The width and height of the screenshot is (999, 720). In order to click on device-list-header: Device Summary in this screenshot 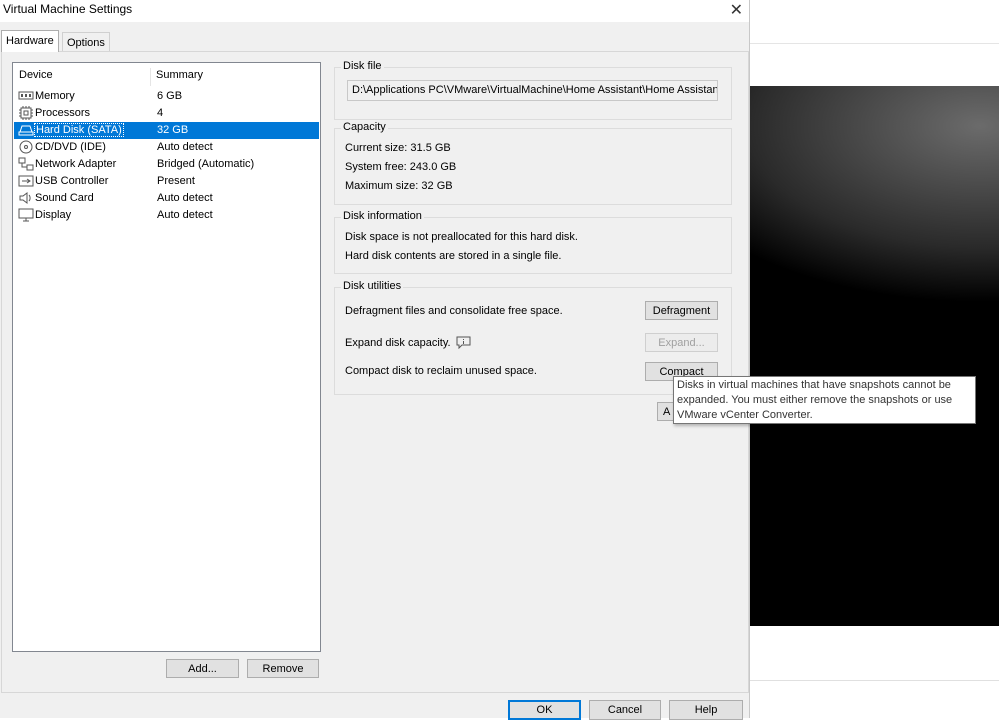, I will do `click(166, 77)`.